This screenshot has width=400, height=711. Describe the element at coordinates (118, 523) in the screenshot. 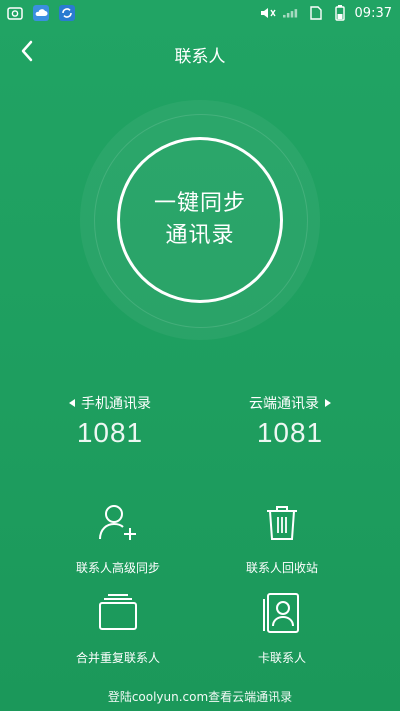

I see `add-person-icon` at that location.